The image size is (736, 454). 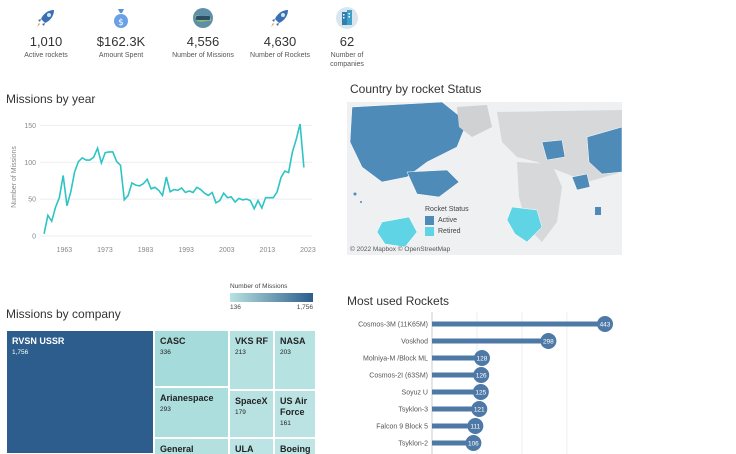 What do you see at coordinates (203, 33) in the screenshot?
I see `kpi-number-of-missions: 4,556 Number of Missions` at bounding box center [203, 33].